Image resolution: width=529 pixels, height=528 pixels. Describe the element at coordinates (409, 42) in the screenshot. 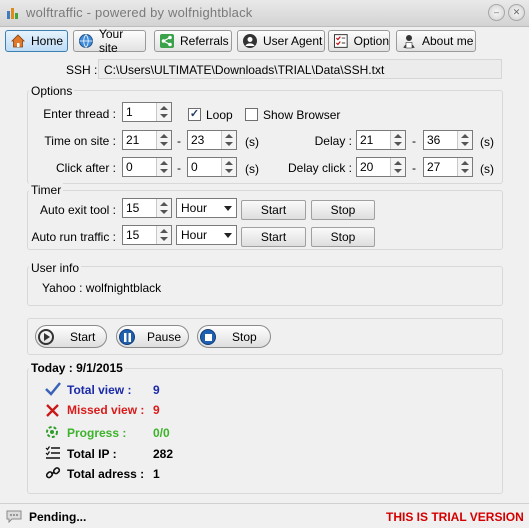

I see `person-icon` at that location.